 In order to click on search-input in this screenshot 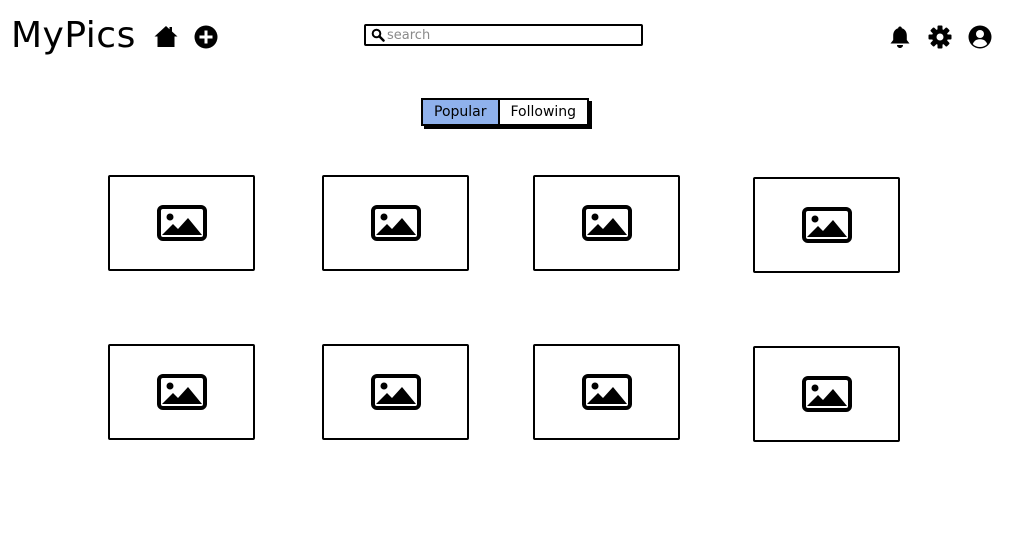, I will do `click(507, 35)`.